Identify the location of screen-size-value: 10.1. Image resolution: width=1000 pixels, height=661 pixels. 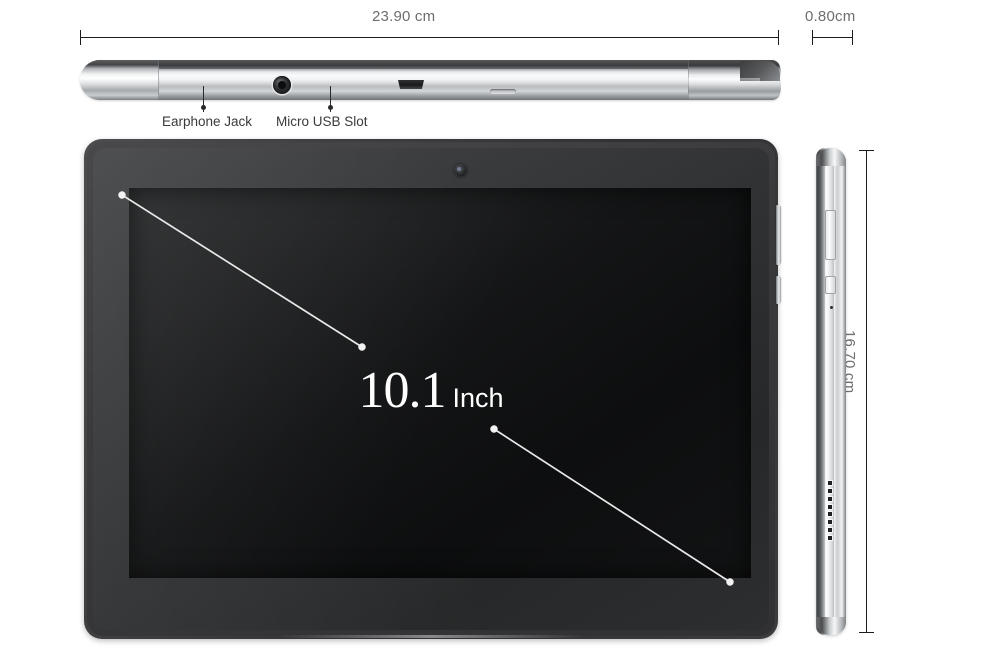
(402, 390).